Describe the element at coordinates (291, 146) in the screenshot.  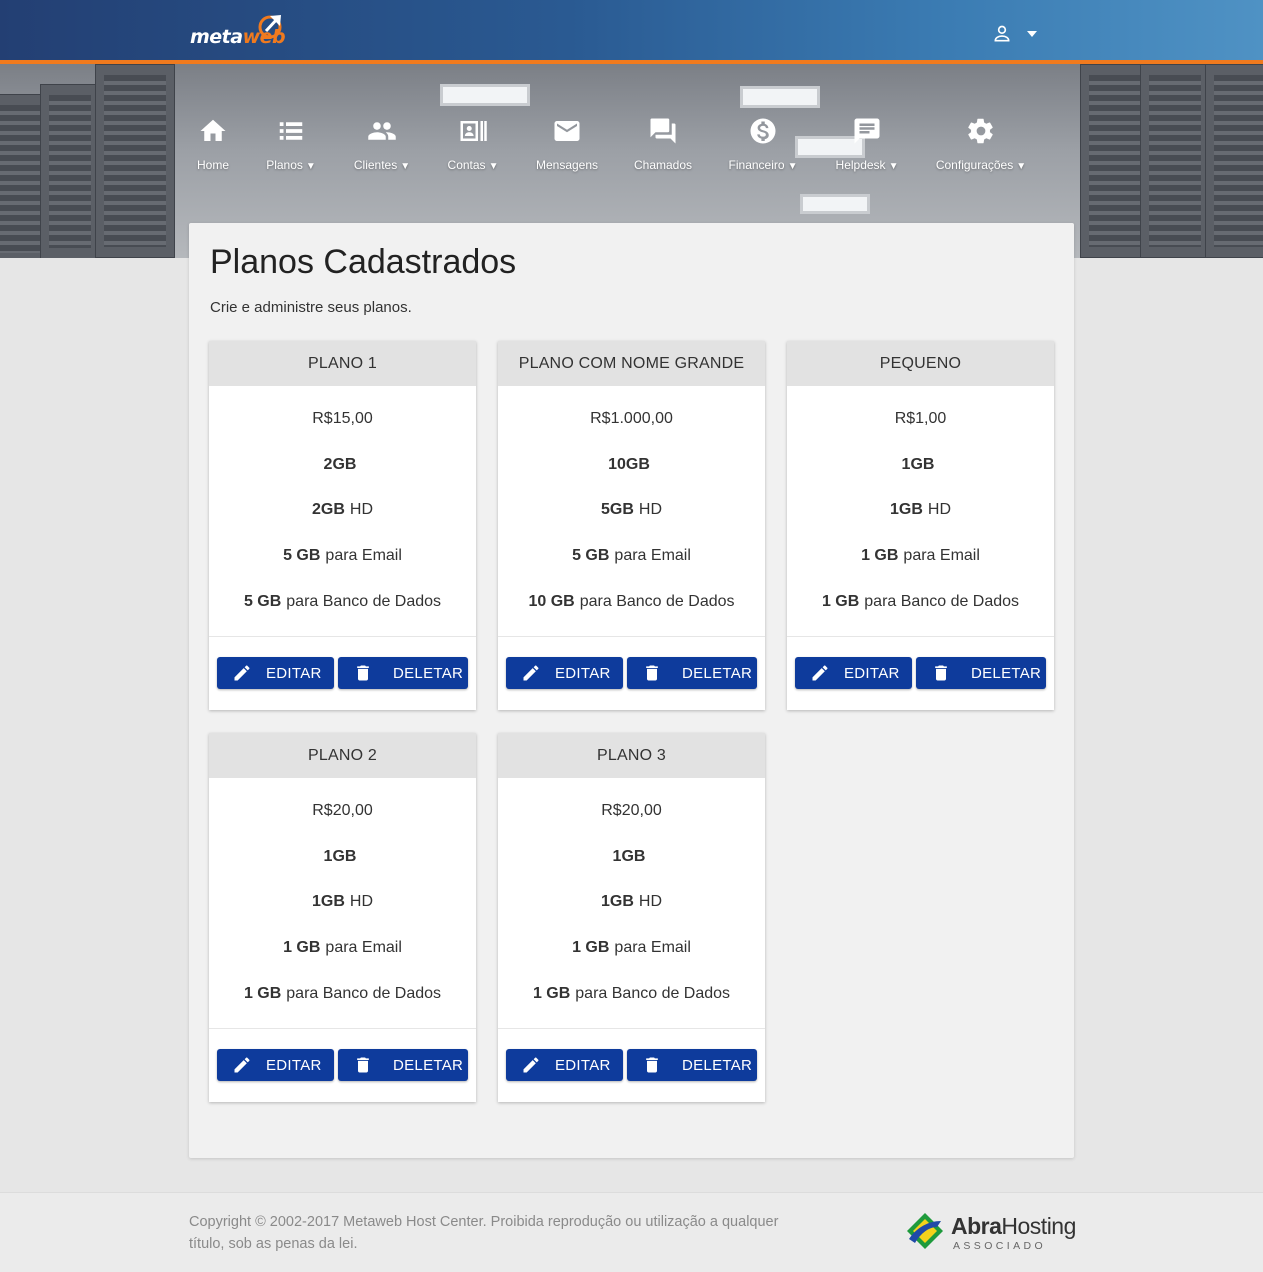
I see `nav-item-planos: Planos ▼` at that location.